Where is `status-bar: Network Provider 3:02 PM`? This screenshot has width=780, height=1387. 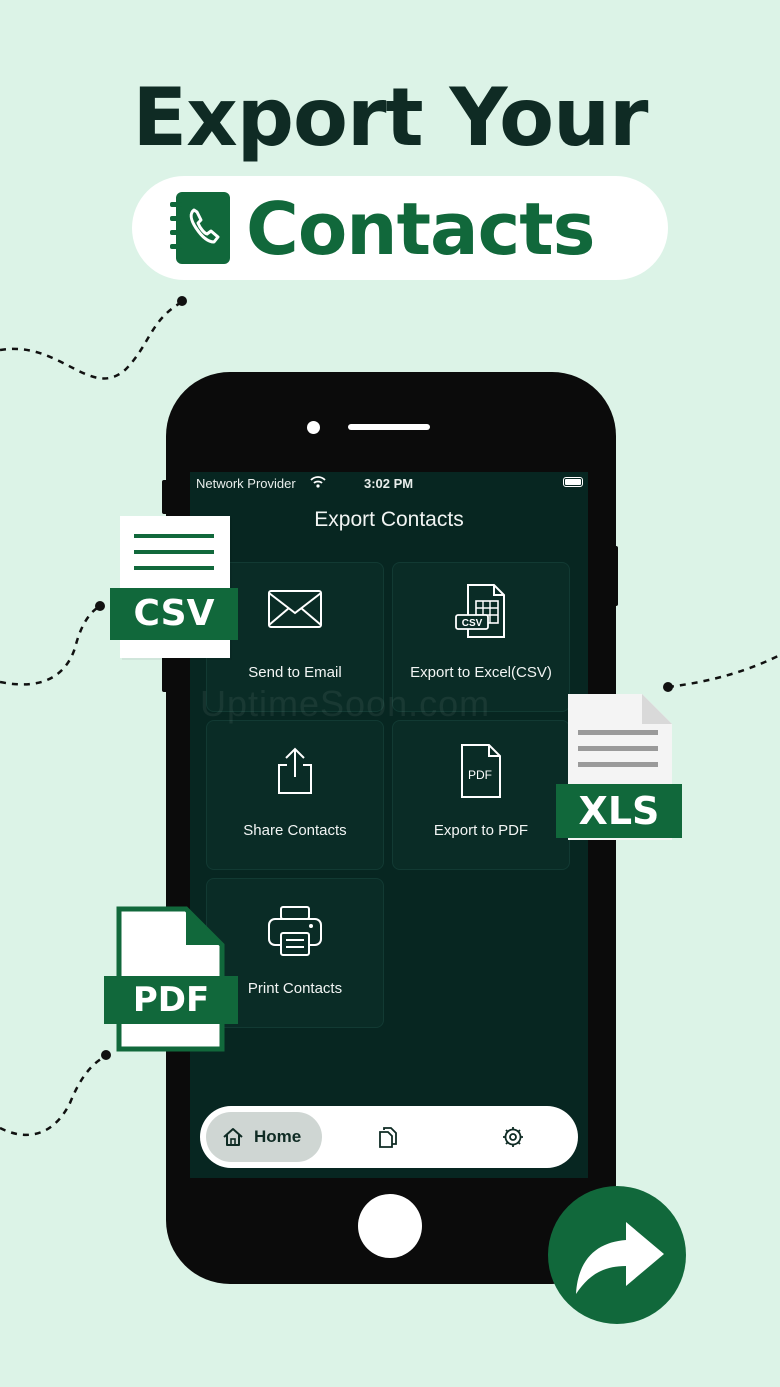
status-bar: Network Provider 3:02 PM is located at coordinates (389, 483).